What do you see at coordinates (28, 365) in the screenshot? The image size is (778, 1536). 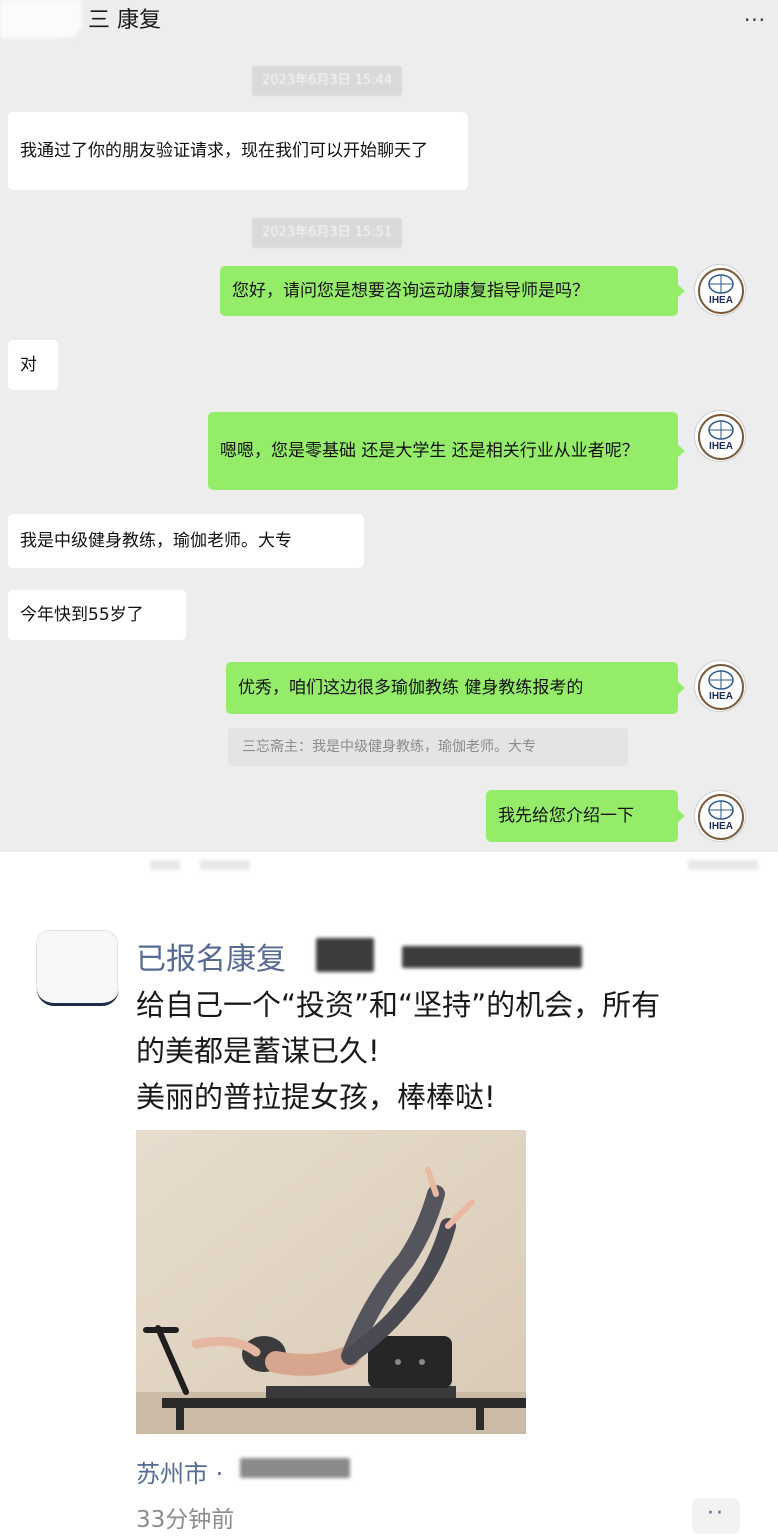 I see `message-text: 对` at bounding box center [28, 365].